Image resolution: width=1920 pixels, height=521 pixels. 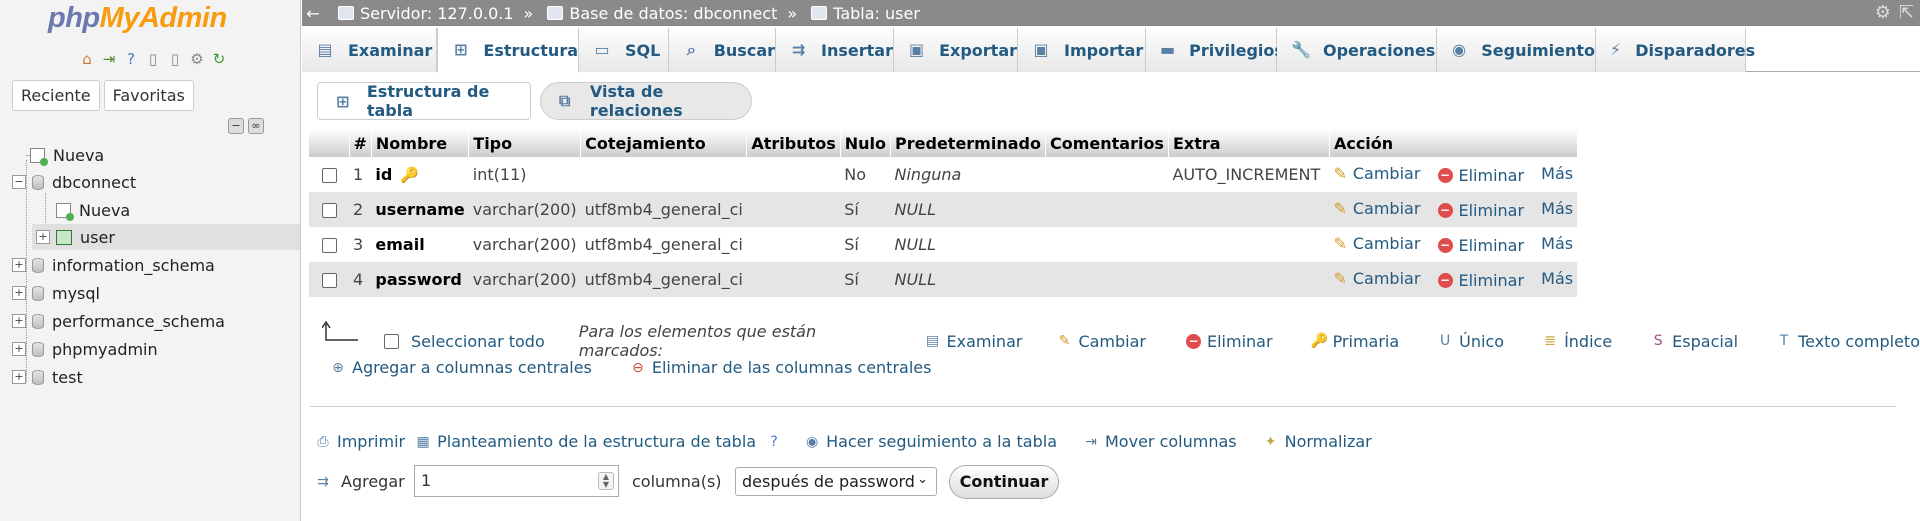 What do you see at coordinates (793, 143) in the screenshot?
I see `col-attributes: Atributos` at bounding box center [793, 143].